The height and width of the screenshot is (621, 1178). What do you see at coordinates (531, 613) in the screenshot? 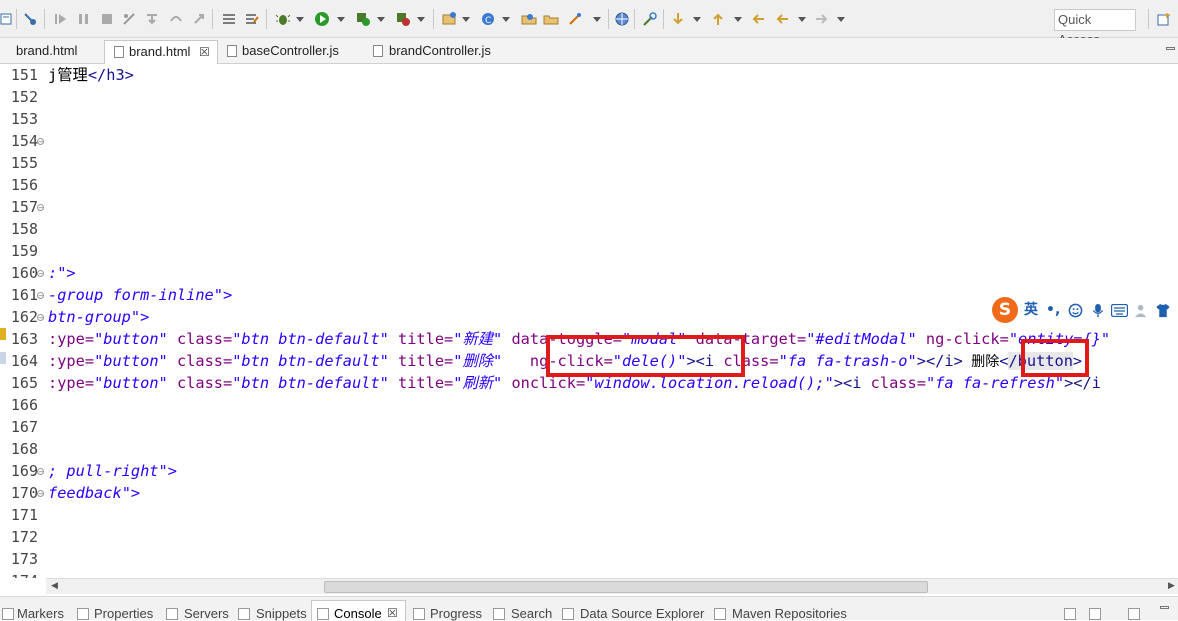
I see `tab-search: Search` at bounding box center [531, 613].